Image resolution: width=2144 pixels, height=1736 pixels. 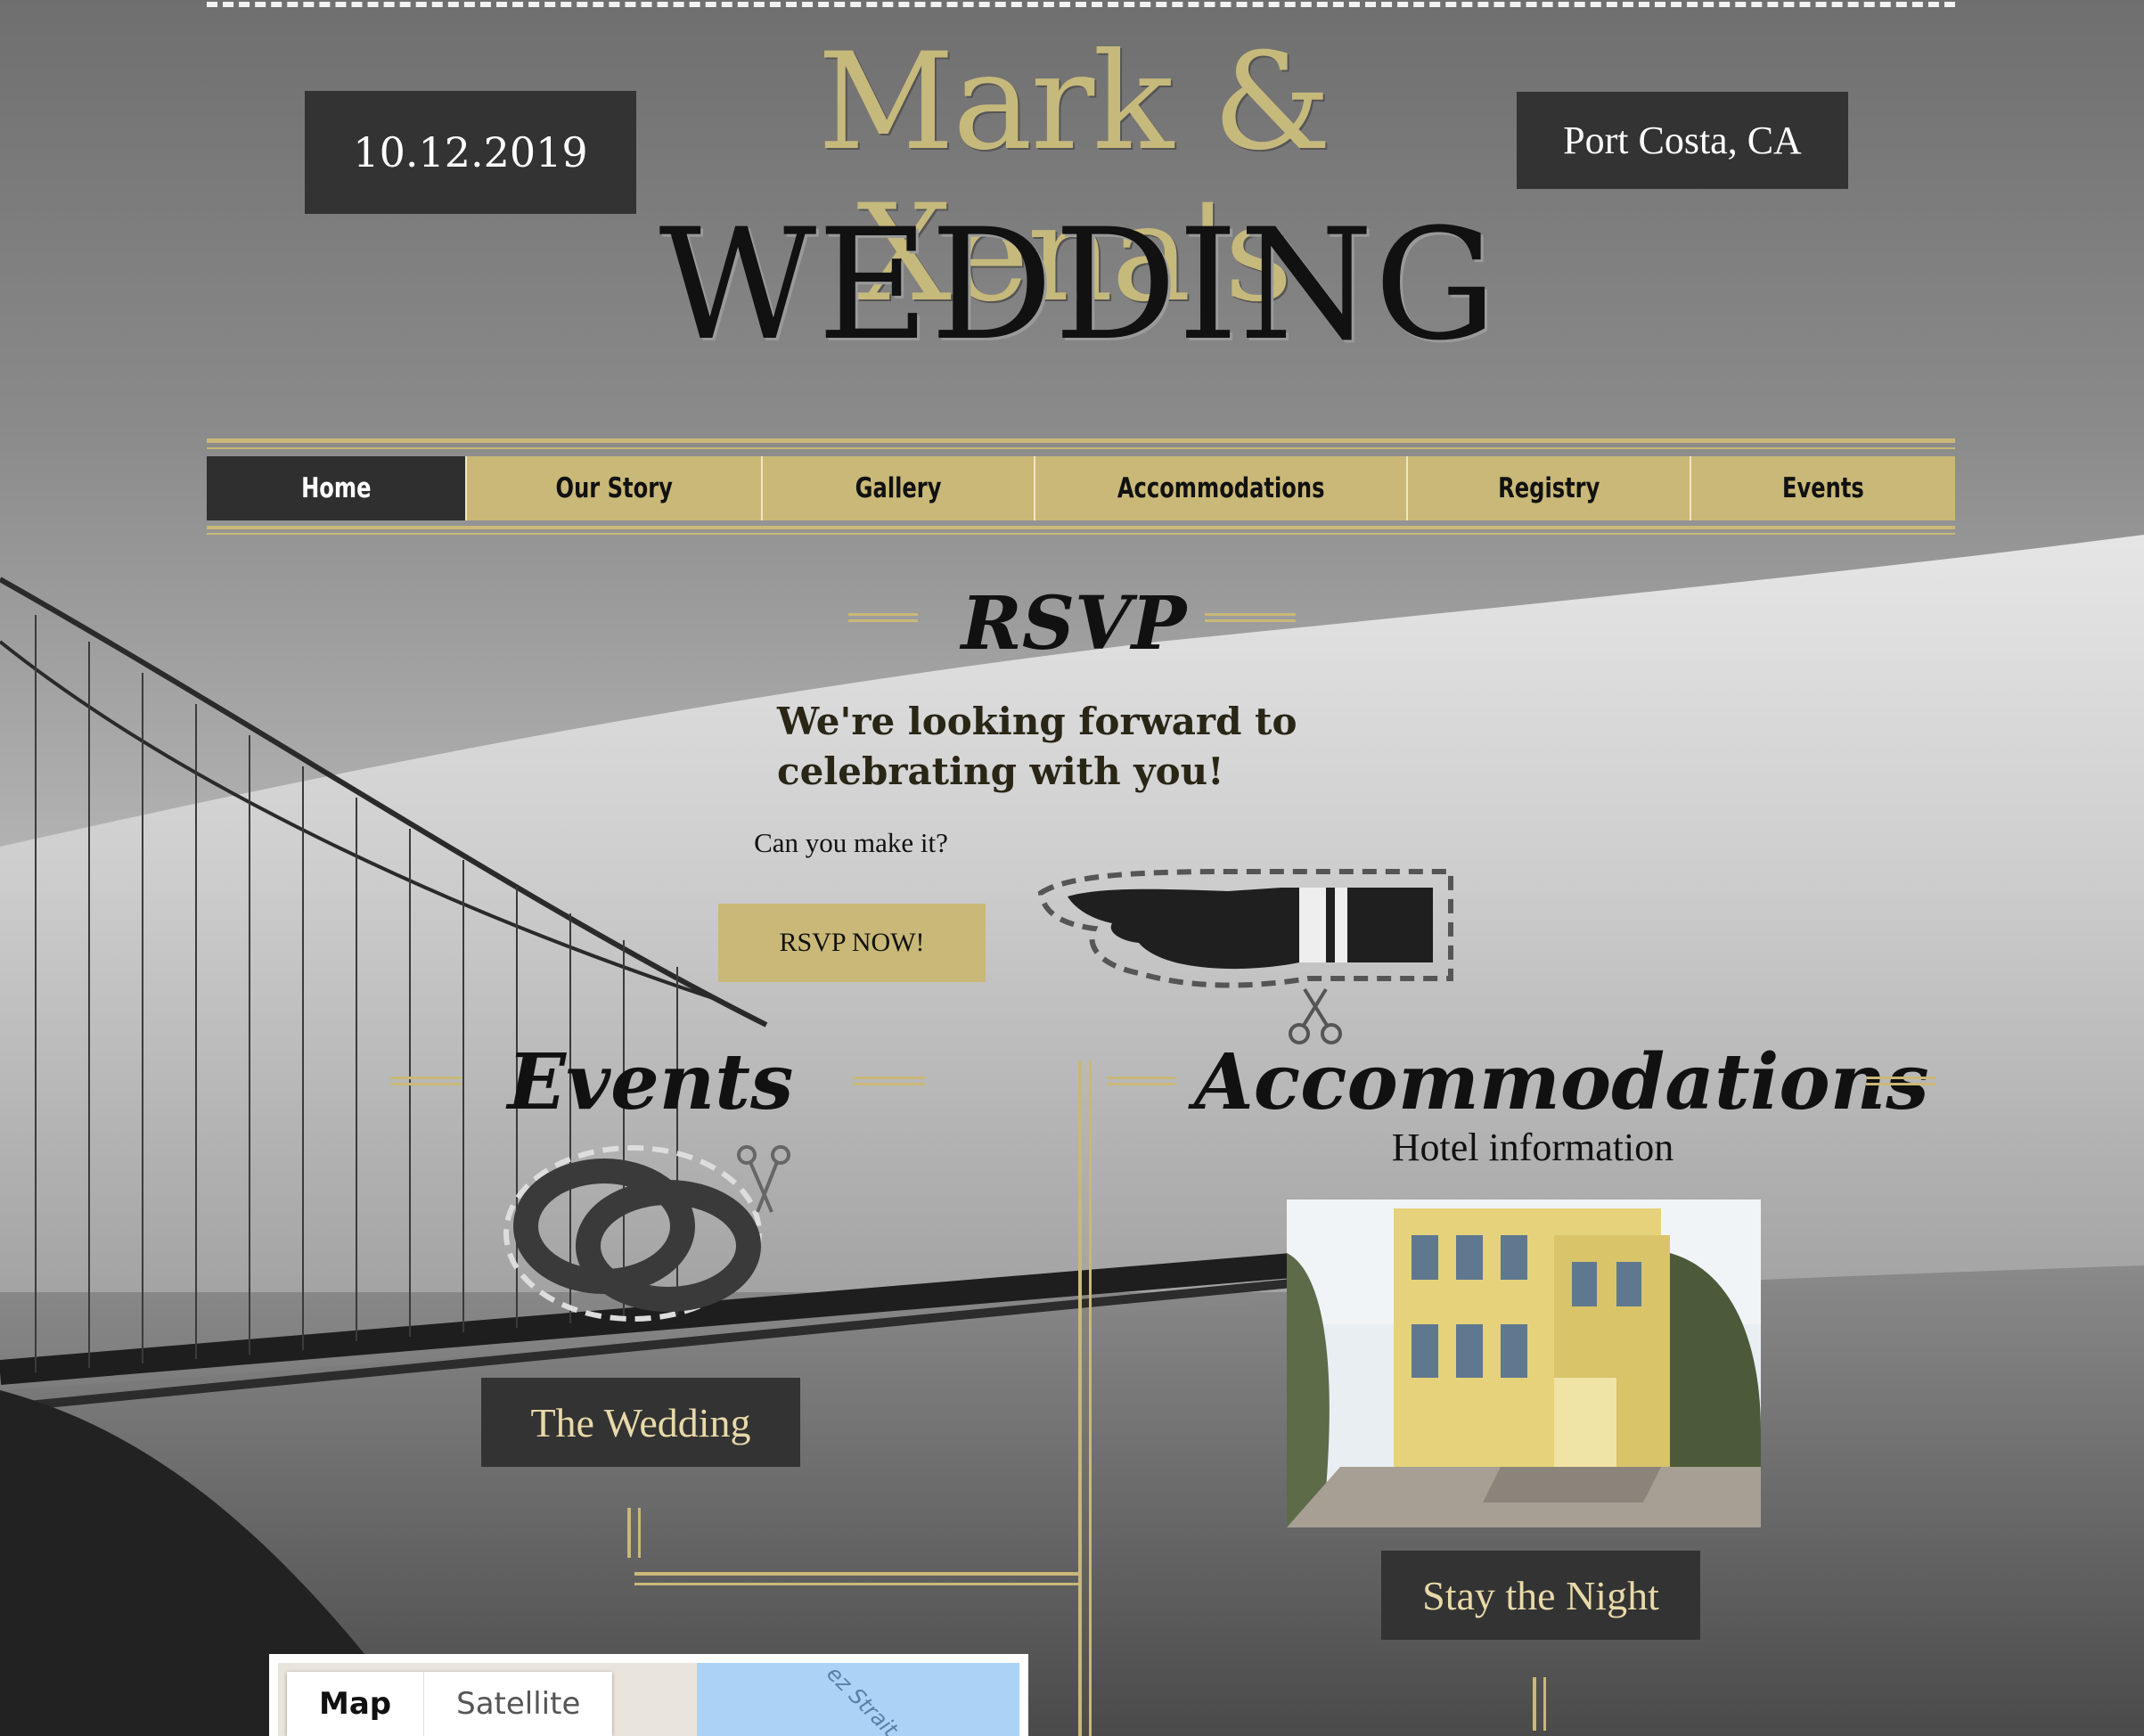 What do you see at coordinates (856, 1574) in the screenshot?
I see `events-divider-h1` at bounding box center [856, 1574].